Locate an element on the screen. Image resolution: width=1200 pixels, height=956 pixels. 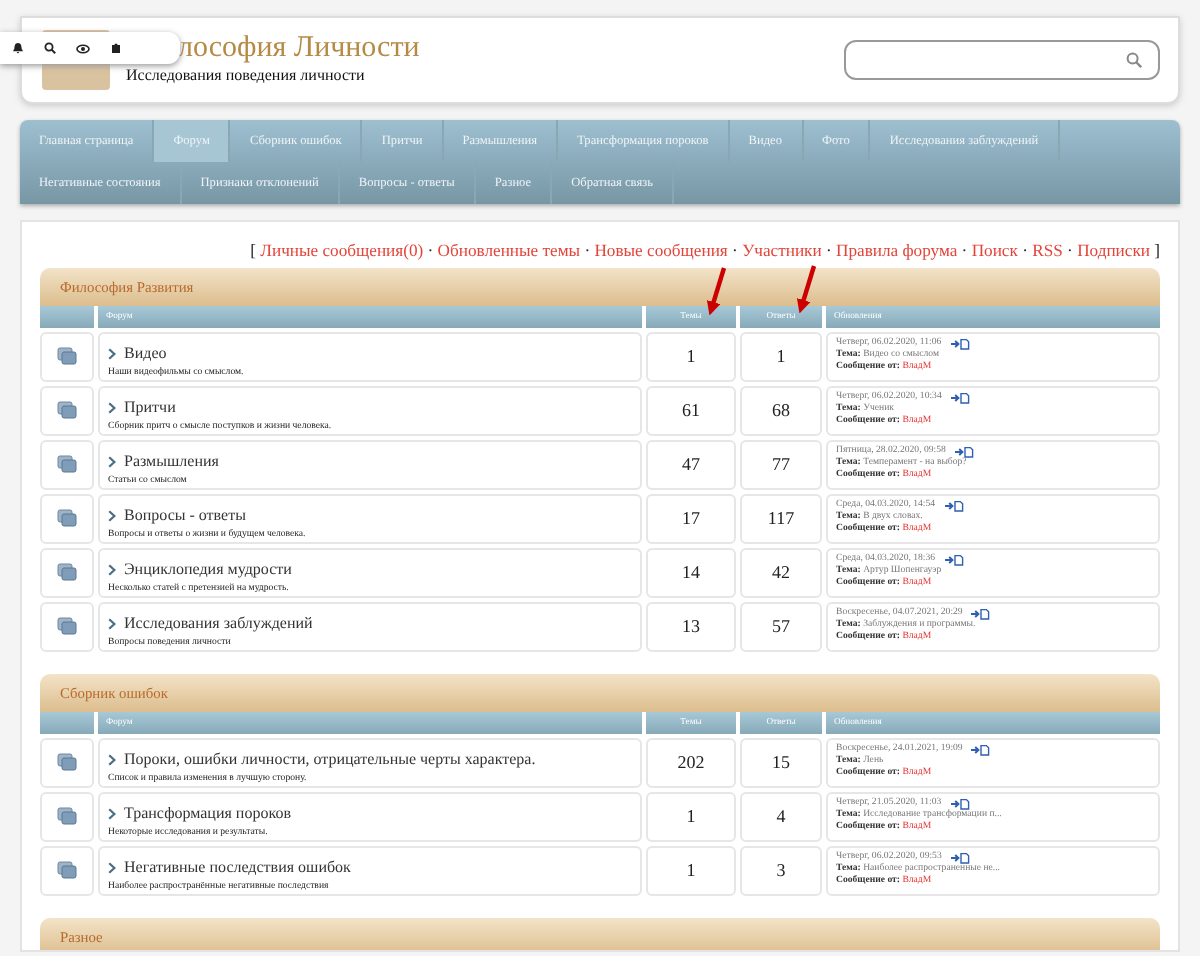
forum-link: Энциклопедия мудрости is located at coordinates (208, 569).